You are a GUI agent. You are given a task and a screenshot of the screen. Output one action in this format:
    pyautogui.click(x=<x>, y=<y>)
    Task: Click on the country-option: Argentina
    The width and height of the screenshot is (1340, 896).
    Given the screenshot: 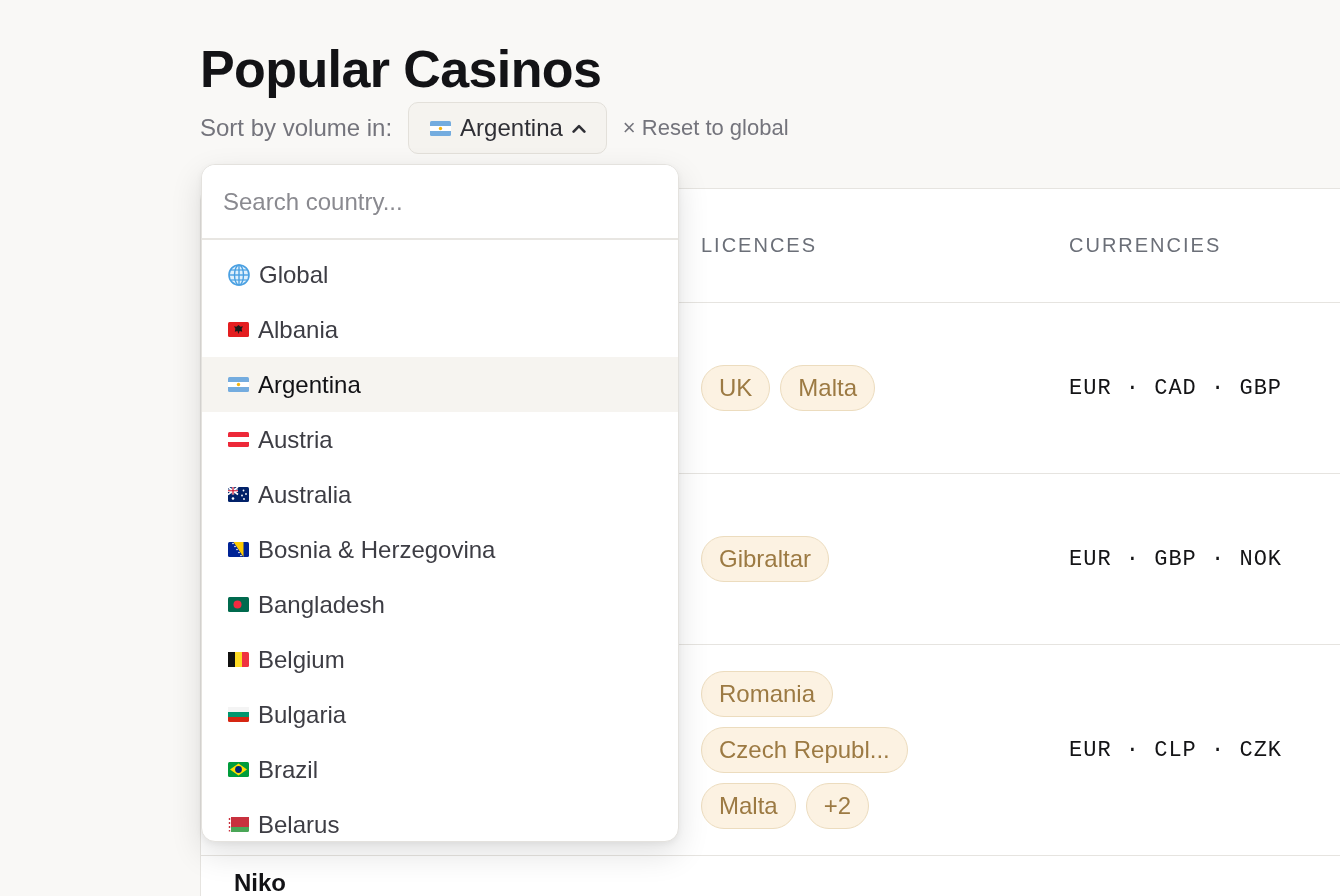 What is the action you would take?
    pyautogui.click(x=440, y=384)
    